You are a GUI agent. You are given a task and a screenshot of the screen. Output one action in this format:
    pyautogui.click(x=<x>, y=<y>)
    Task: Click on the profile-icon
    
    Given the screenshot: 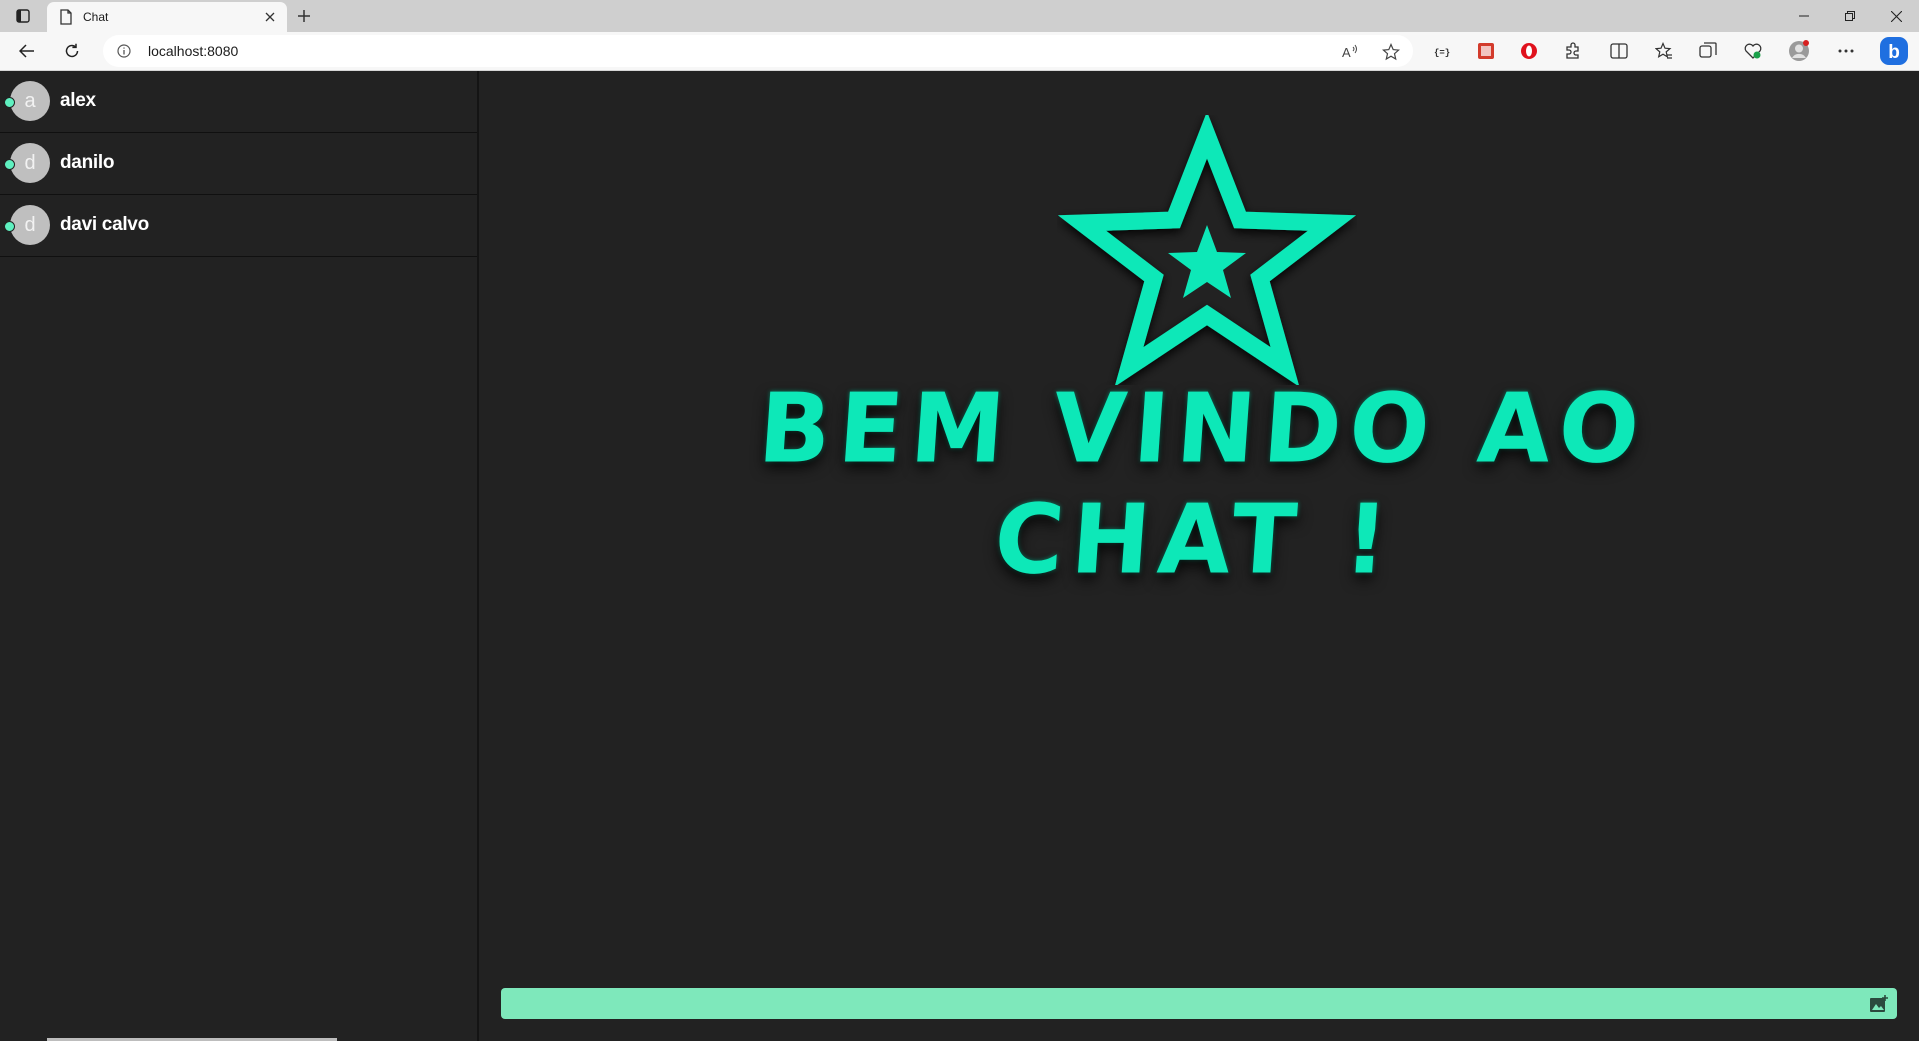 What is the action you would take?
    pyautogui.click(x=1799, y=50)
    